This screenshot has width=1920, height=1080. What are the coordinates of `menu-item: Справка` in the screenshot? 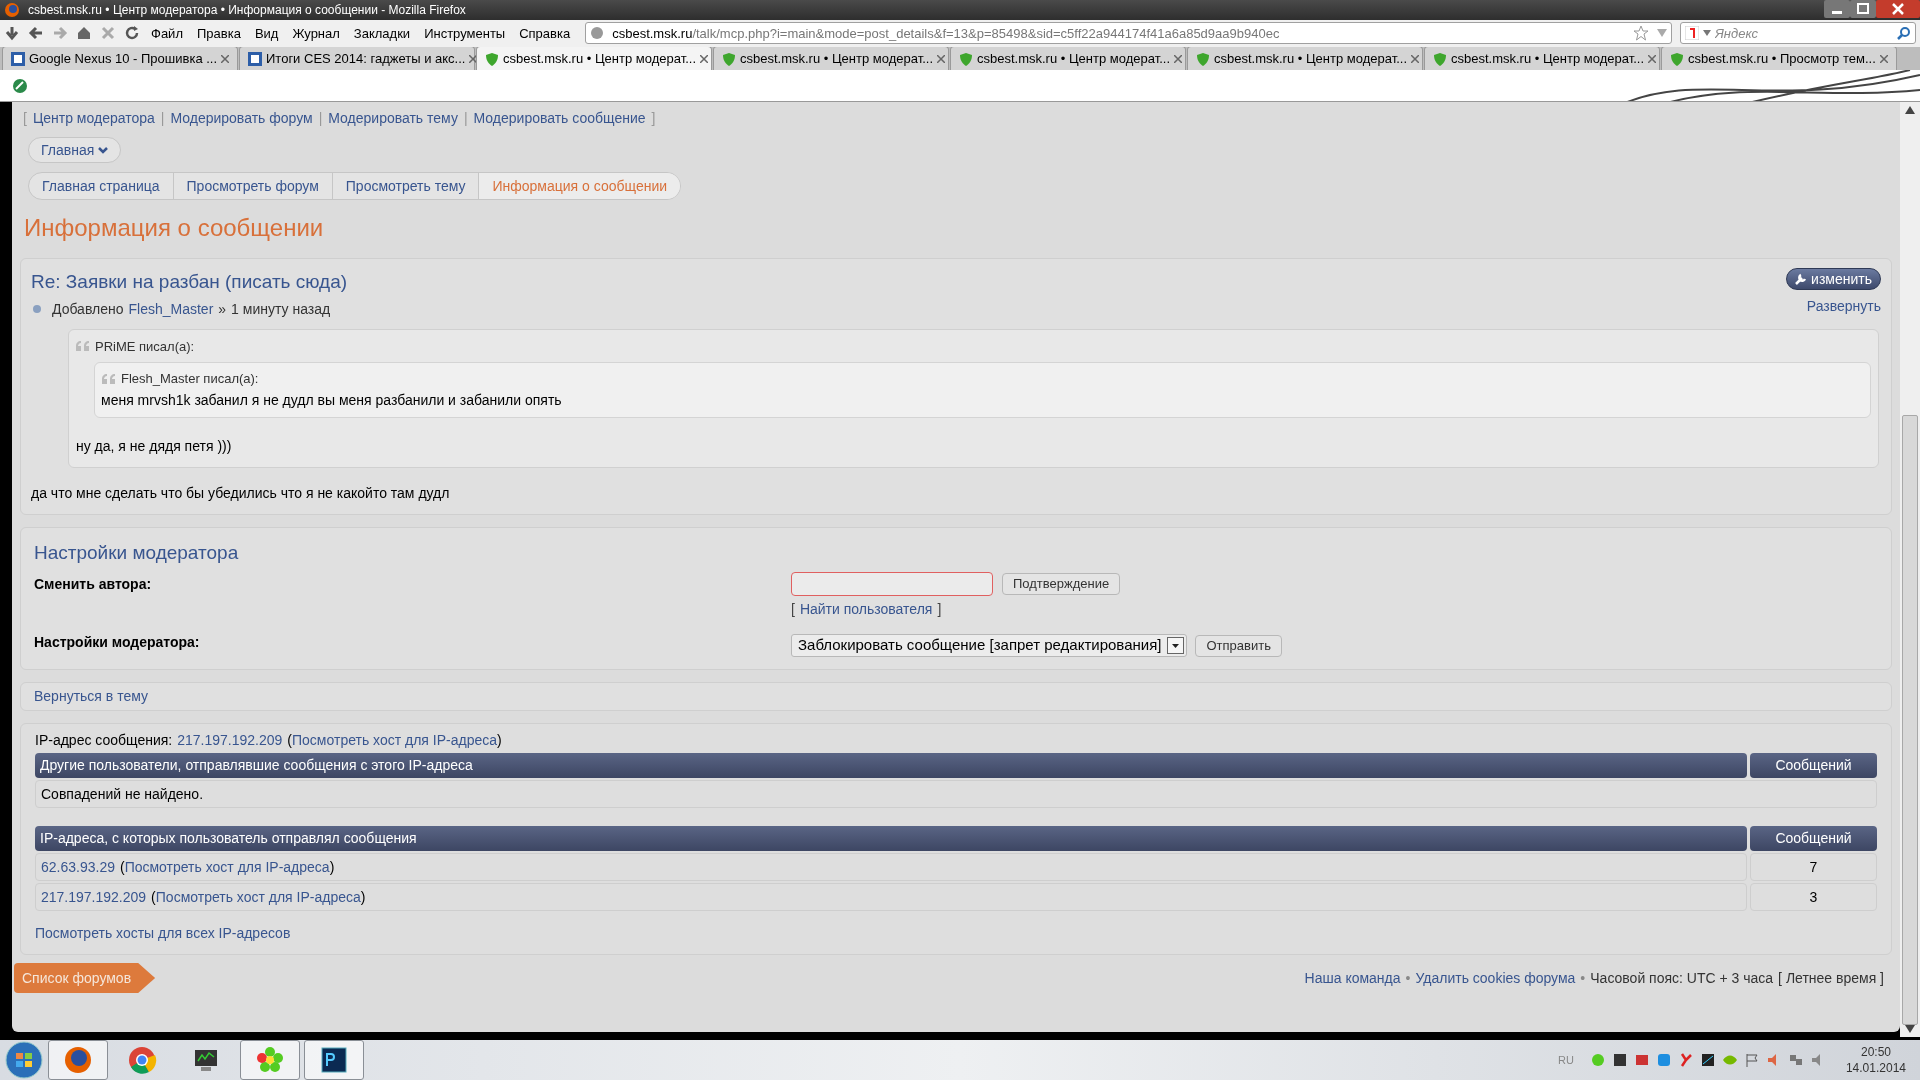 It's located at (545, 33).